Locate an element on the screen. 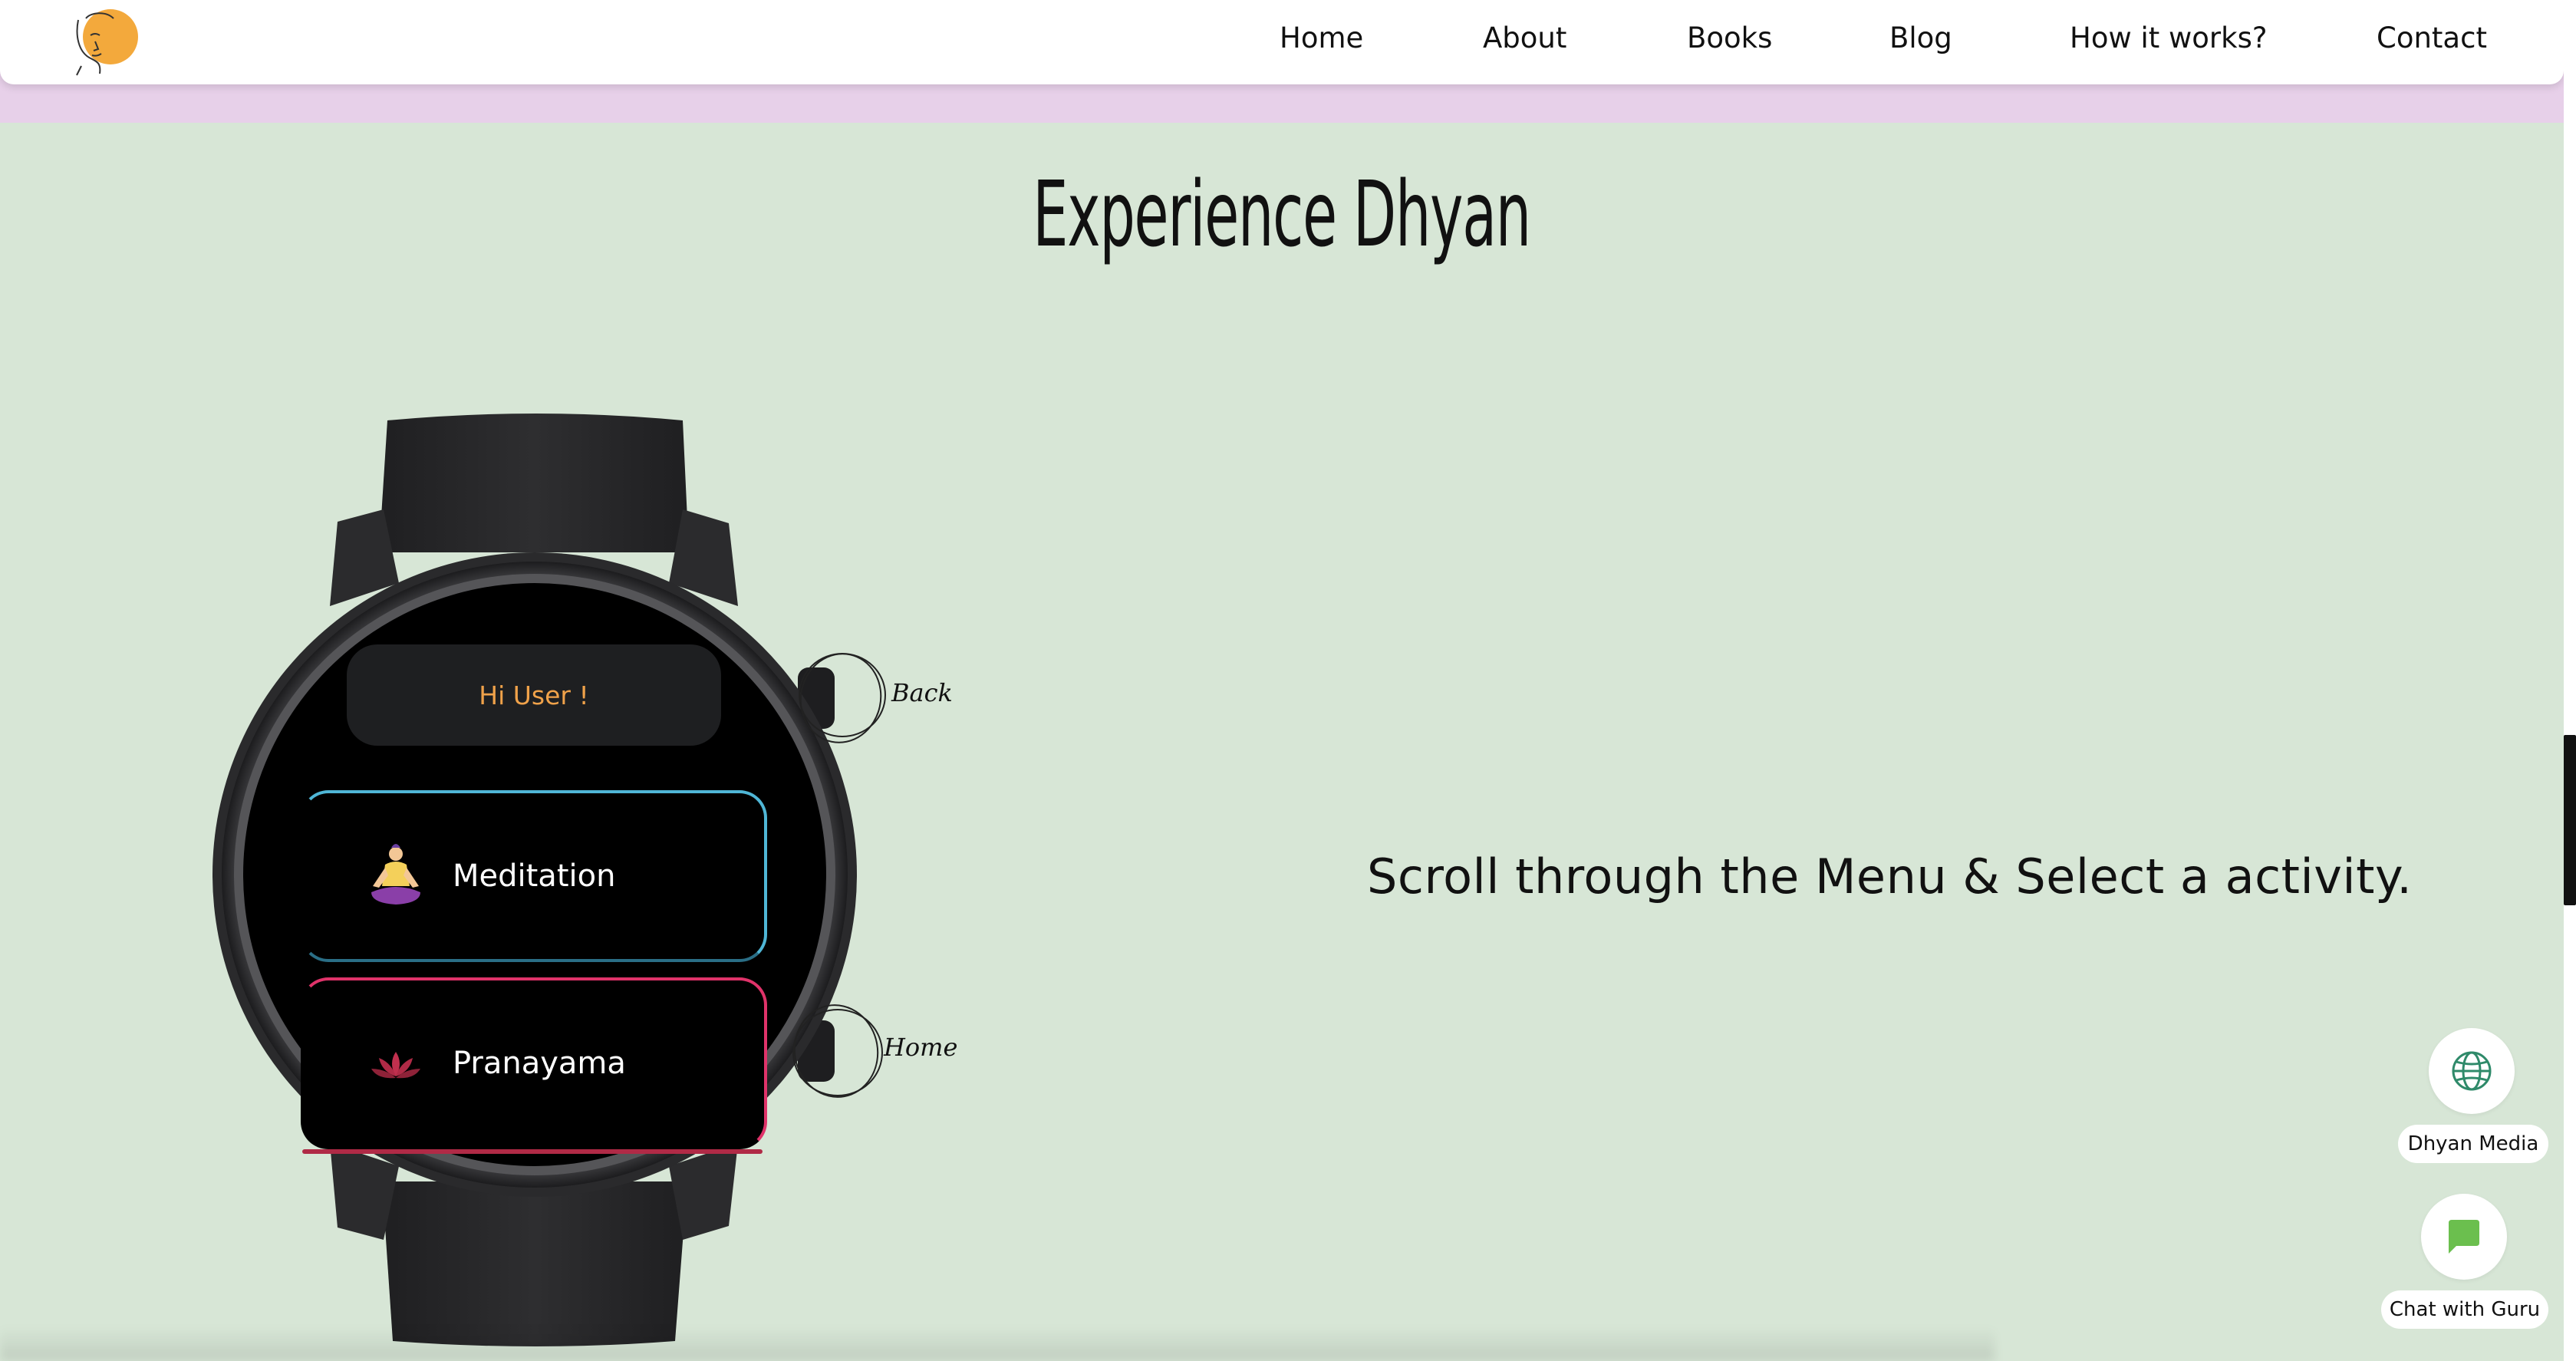 The image size is (2576, 1361). scrollbar-track is located at coordinates (2570, 680).